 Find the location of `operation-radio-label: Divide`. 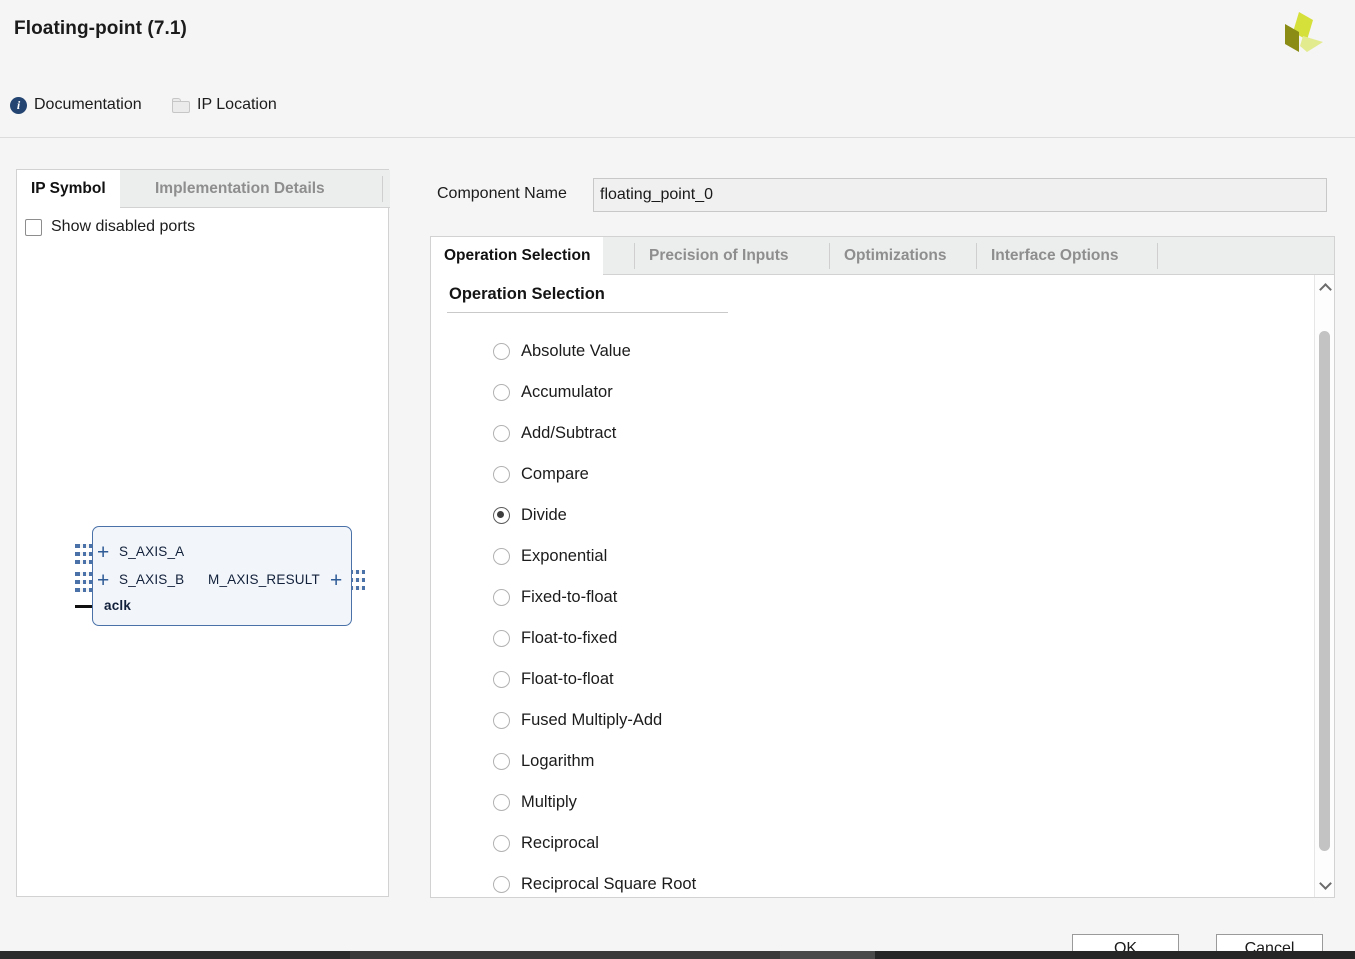

operation-radio-label: Divide is located at coordinates (544, 515).